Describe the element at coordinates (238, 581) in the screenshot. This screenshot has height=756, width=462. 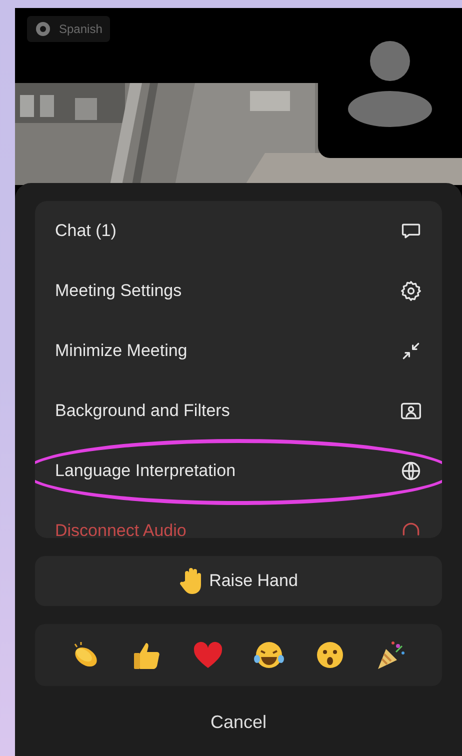
I see `raise-hand-button: Raise Hand` at that location.